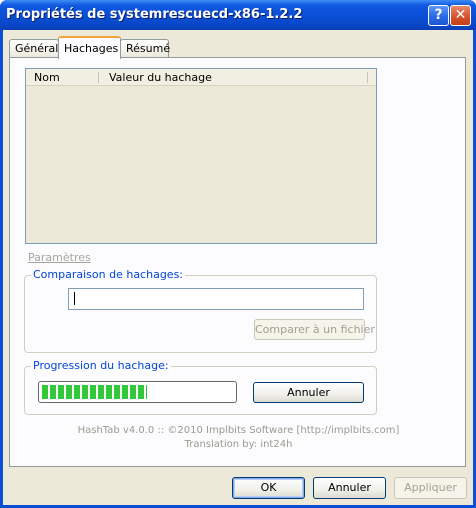 The height and width of the screenshot is (508, 476). I want to click on compare-file-button: Comparer à un fichier, so click(314, 329).